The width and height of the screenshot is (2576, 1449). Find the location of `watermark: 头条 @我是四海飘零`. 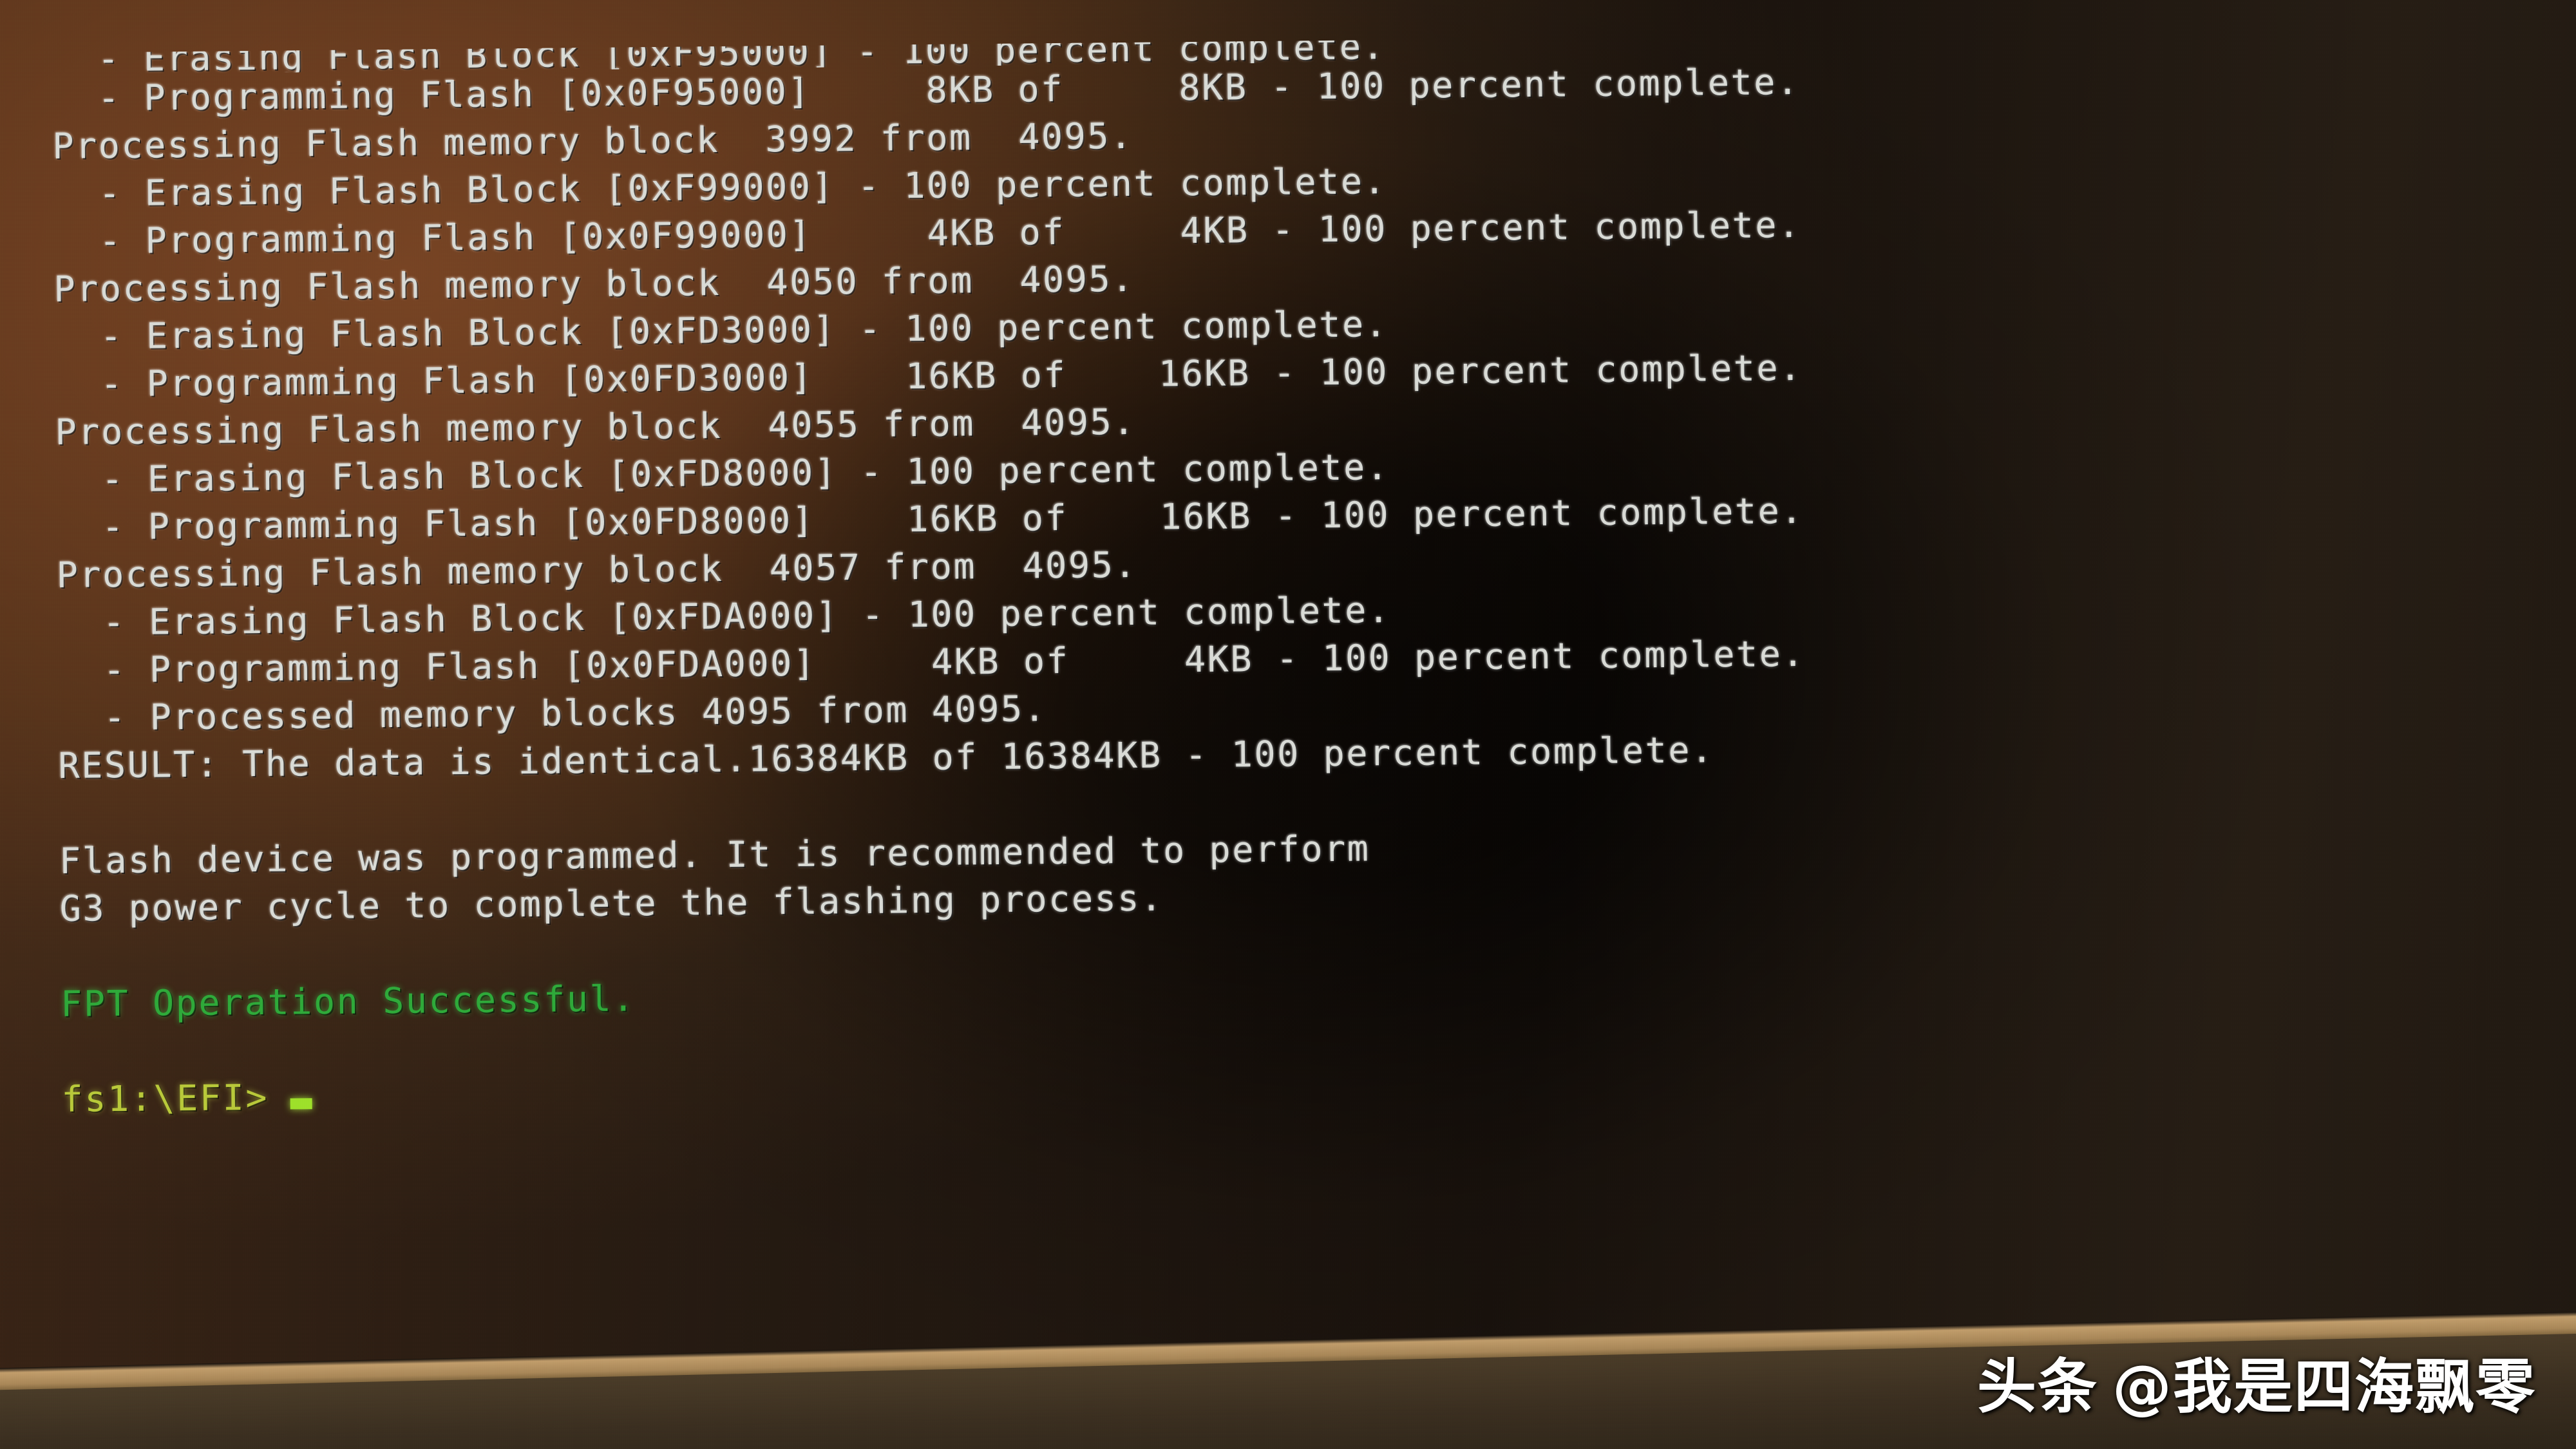

watermark: 头条 @我是四海飘零 is located at coordinates (2256, 1382).